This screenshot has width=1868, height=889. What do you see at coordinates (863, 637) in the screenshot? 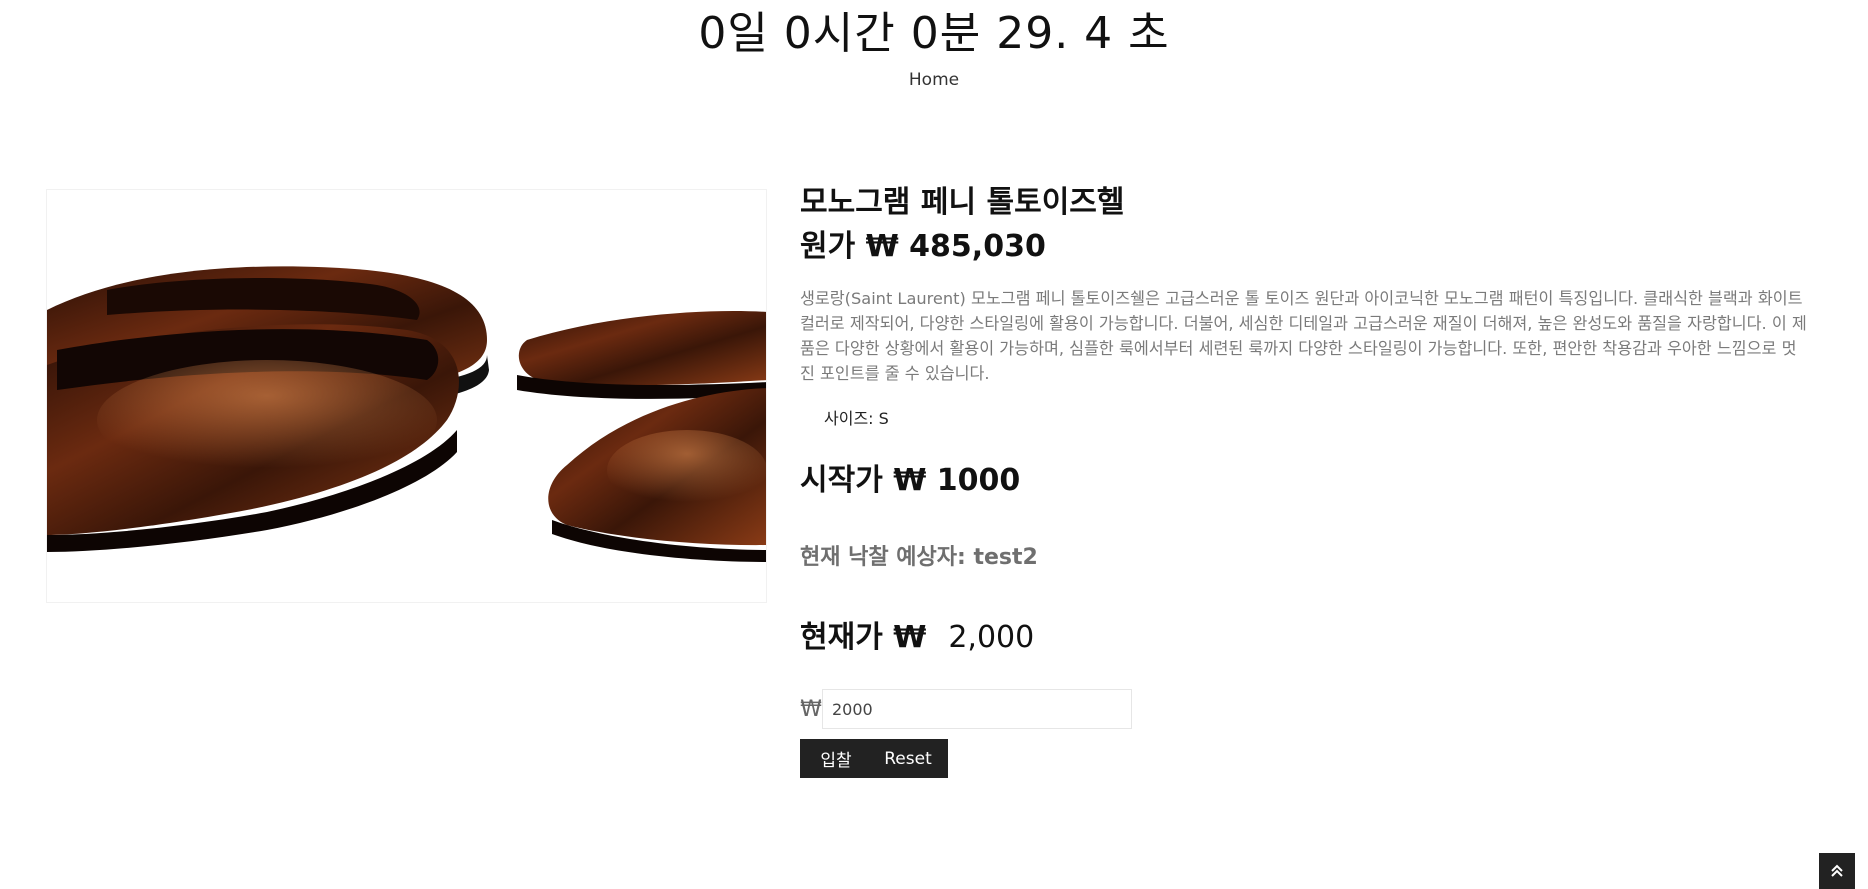
I see `current-price-label: 현재가 ₩` at bounding box center [863, 637].